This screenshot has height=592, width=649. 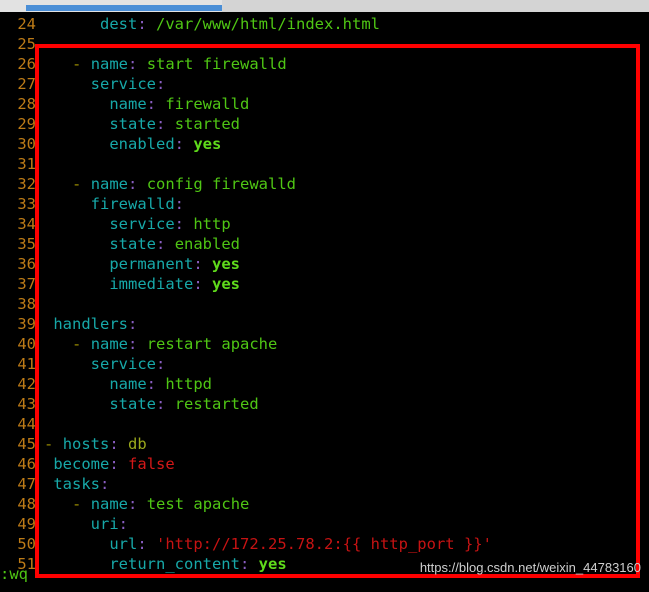 I want to click on line-content: become: false, so click(x=114, y=464).